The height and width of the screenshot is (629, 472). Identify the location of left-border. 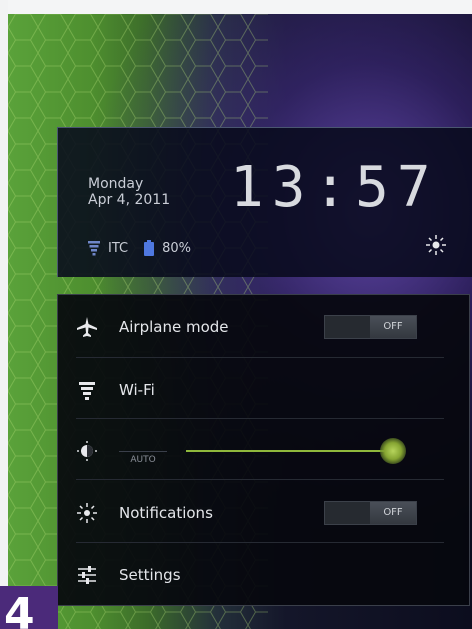
(4, 314).